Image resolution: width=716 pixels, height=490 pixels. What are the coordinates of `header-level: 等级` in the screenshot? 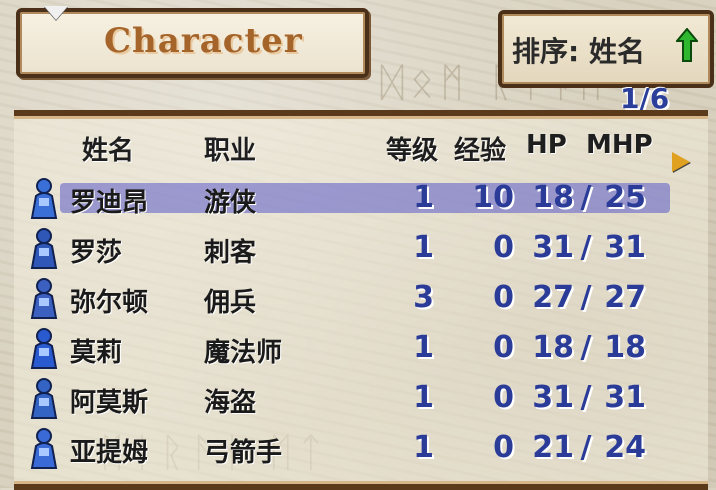 It's located at (412, 148).